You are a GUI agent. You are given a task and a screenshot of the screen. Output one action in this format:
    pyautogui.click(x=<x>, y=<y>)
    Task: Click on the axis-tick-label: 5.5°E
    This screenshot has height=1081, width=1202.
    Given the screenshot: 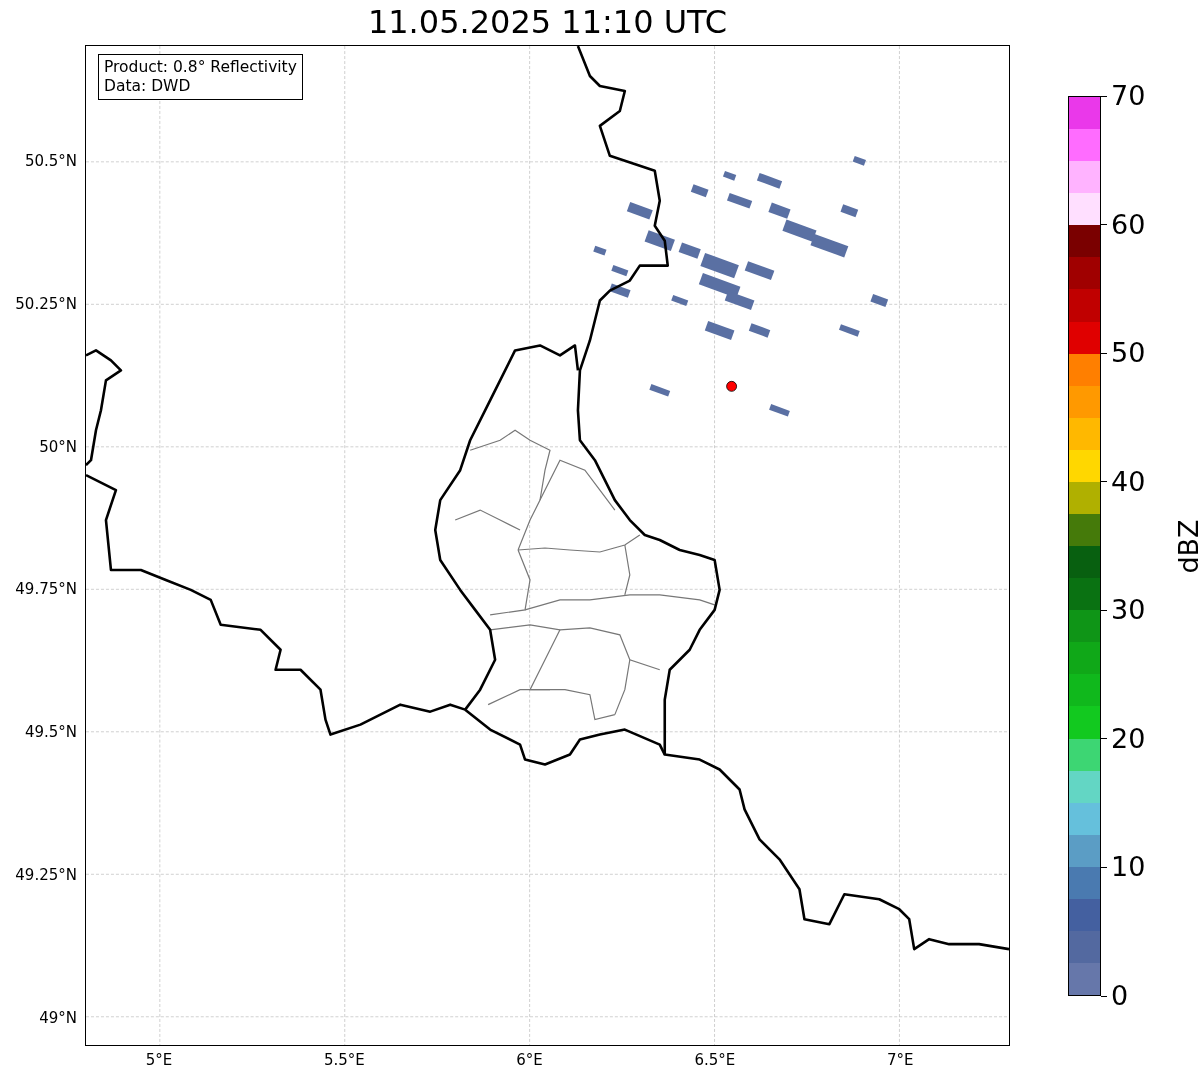 What is the action you would take?
    pyautogui.click(x=344, y=1060)
    